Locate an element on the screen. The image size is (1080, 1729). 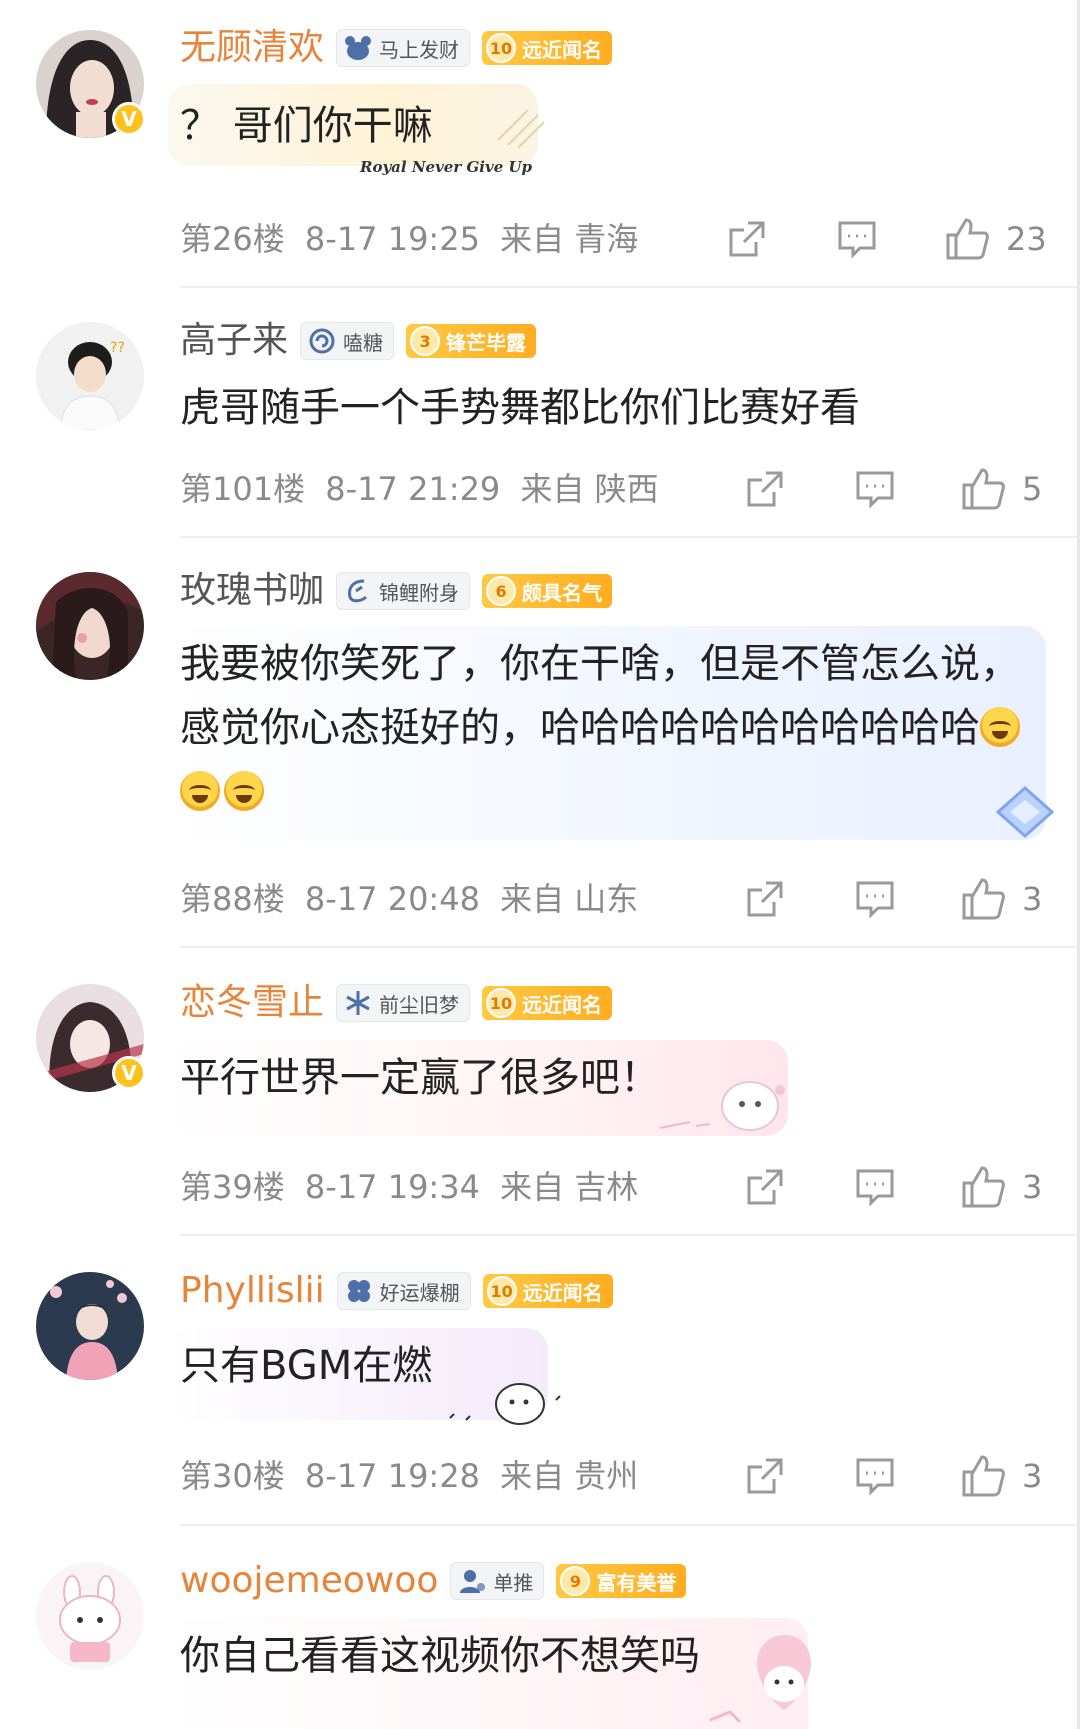
fan-tag-label: 单推 is located at coordinates (513, 1582).